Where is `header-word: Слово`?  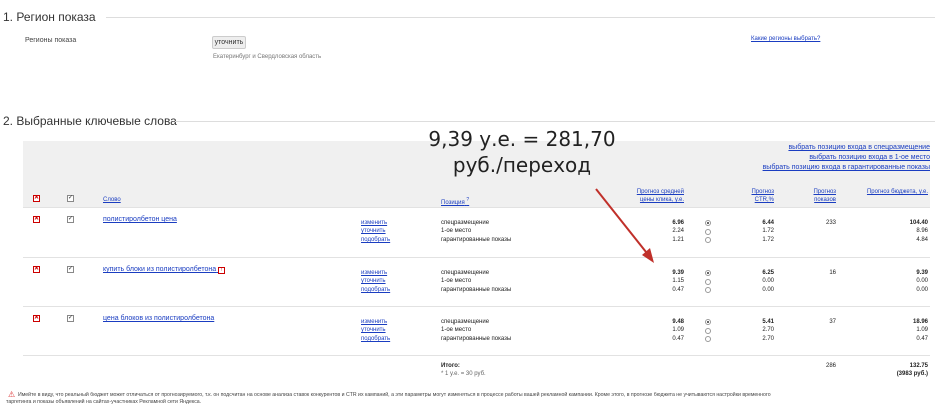
header-word: Слово is located at coordinates (112, 200).